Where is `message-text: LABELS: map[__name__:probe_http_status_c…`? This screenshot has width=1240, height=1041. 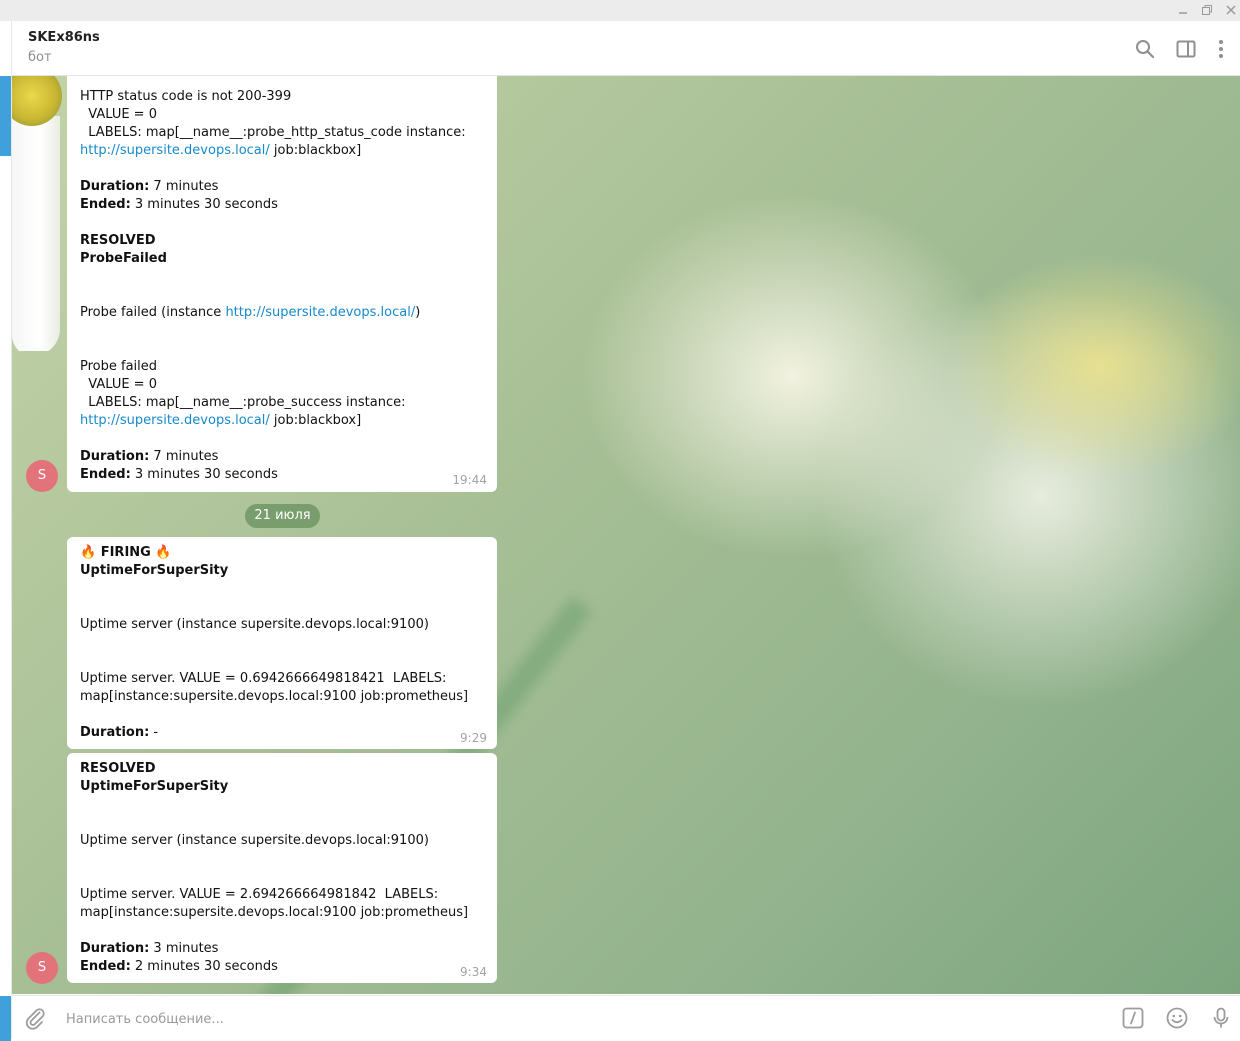
message-text: LABELS: map[__name__:probe_http_status_c… is located at coordinates (273, 132).